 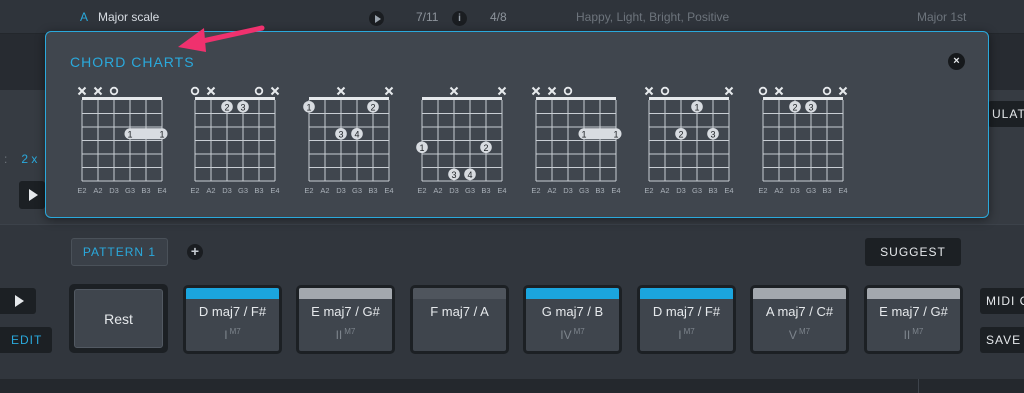 I want to click on edit-button: EDIT, so click(x=26, y=340).